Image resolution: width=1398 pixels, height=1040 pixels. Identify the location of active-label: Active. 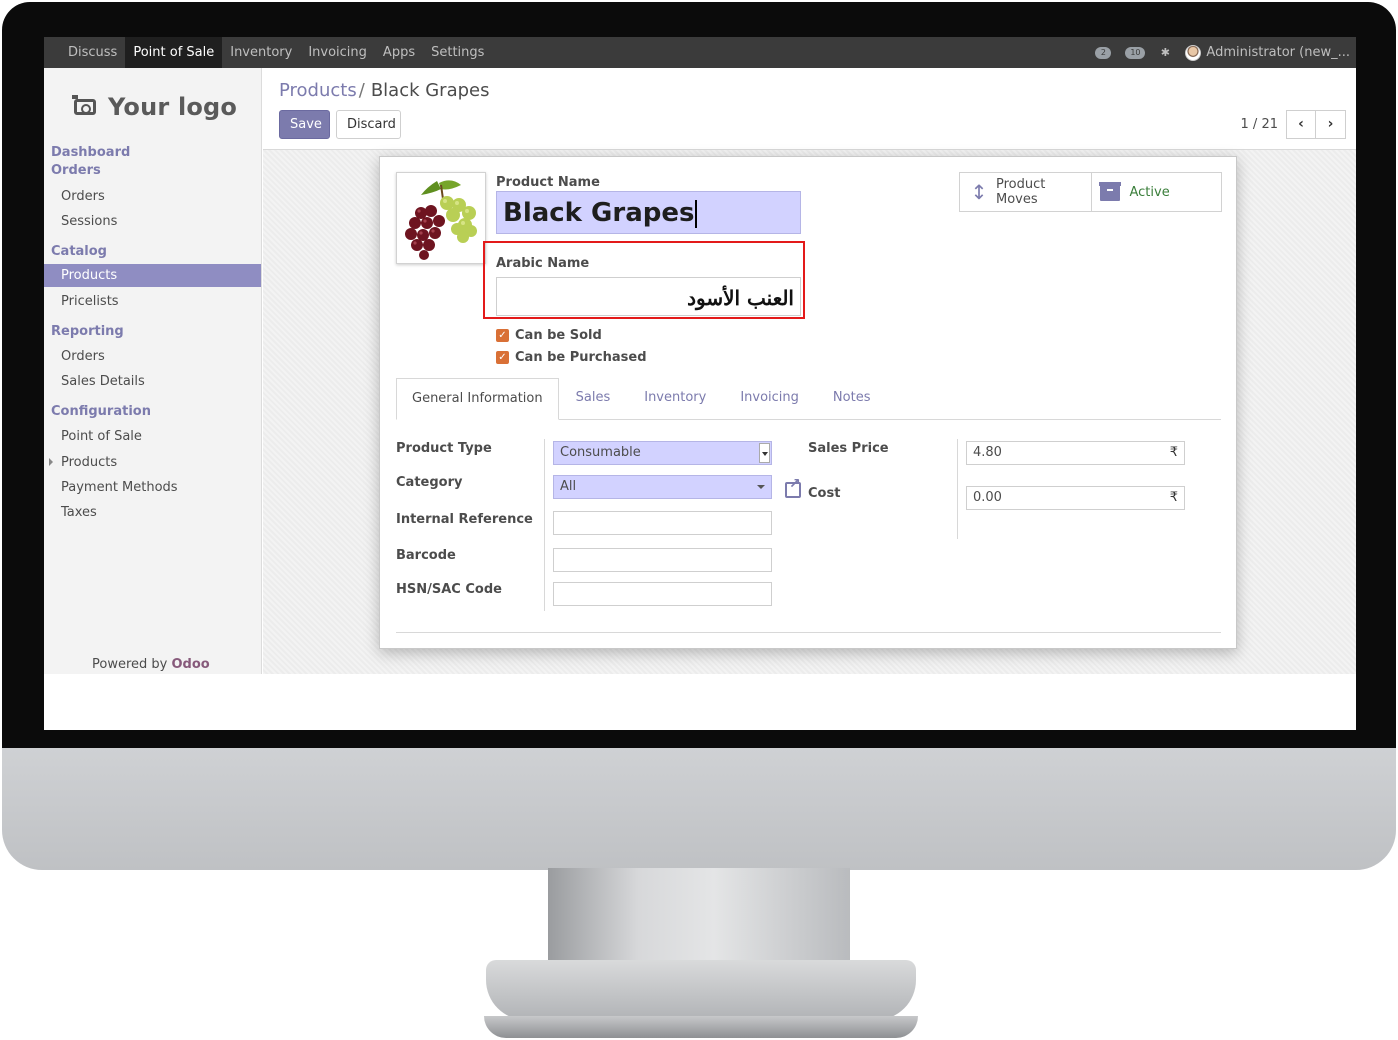
(1149, 192).